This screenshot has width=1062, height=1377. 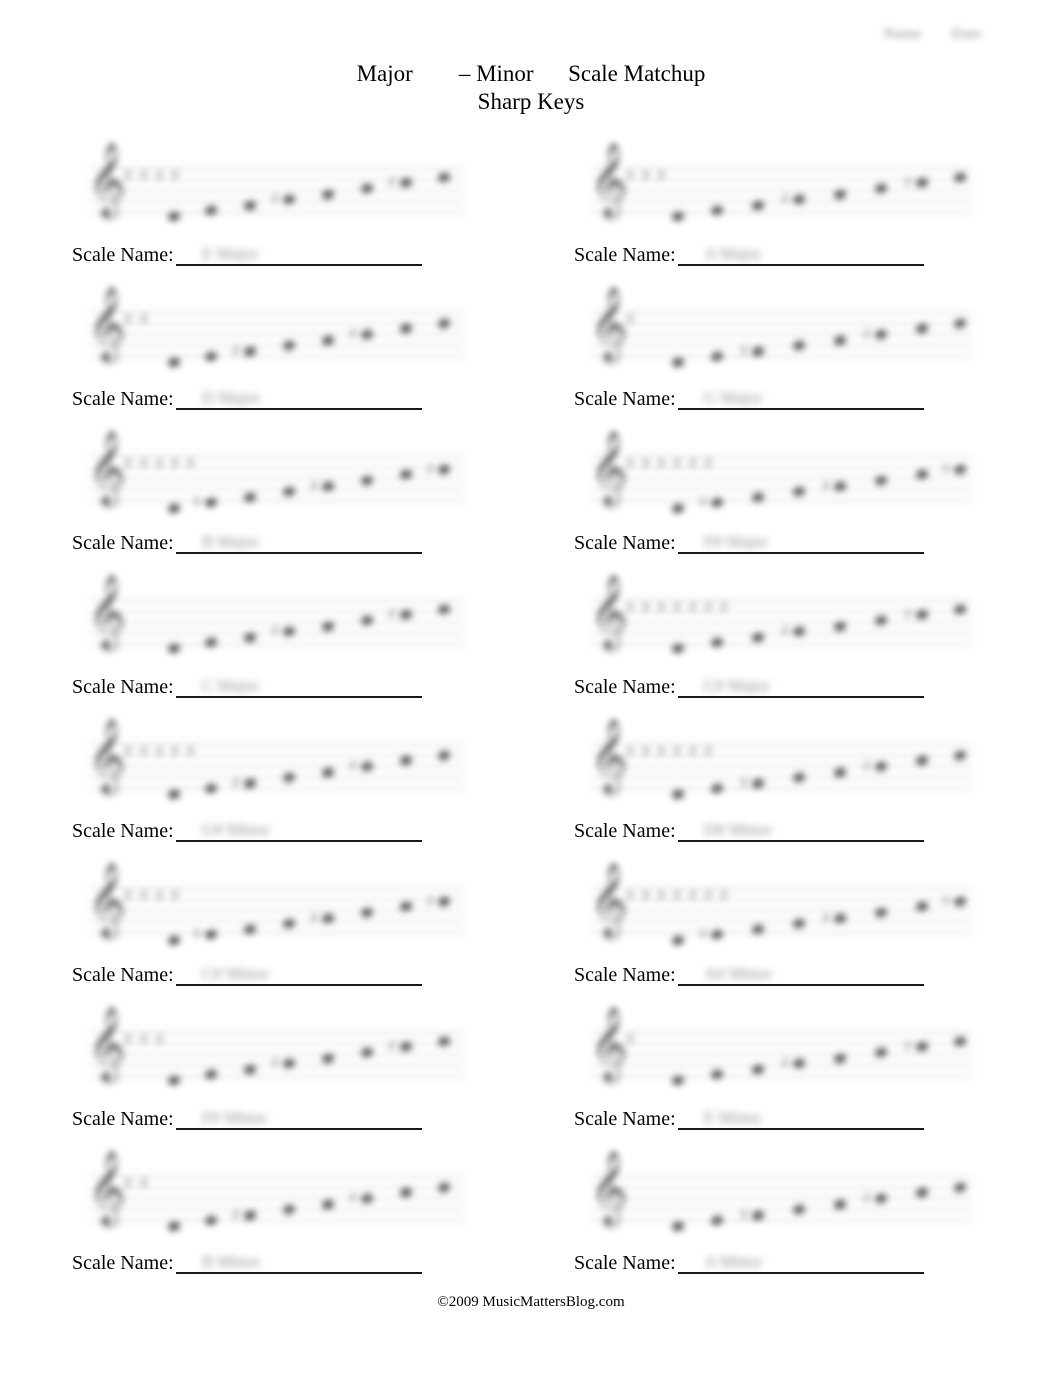 I want to click on treble-staff-11: 𝄞 ♯ ♯ ♯ ♯, so click(x=268, y=914).